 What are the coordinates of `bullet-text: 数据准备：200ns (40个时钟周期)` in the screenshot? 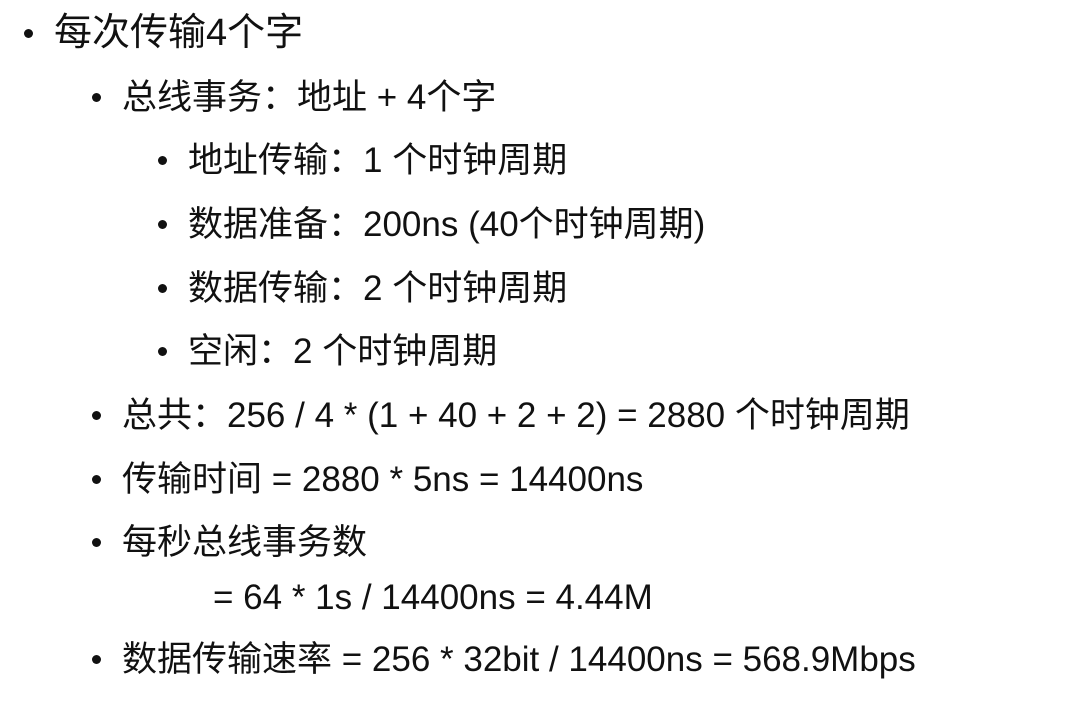 It's located at (447, 224).